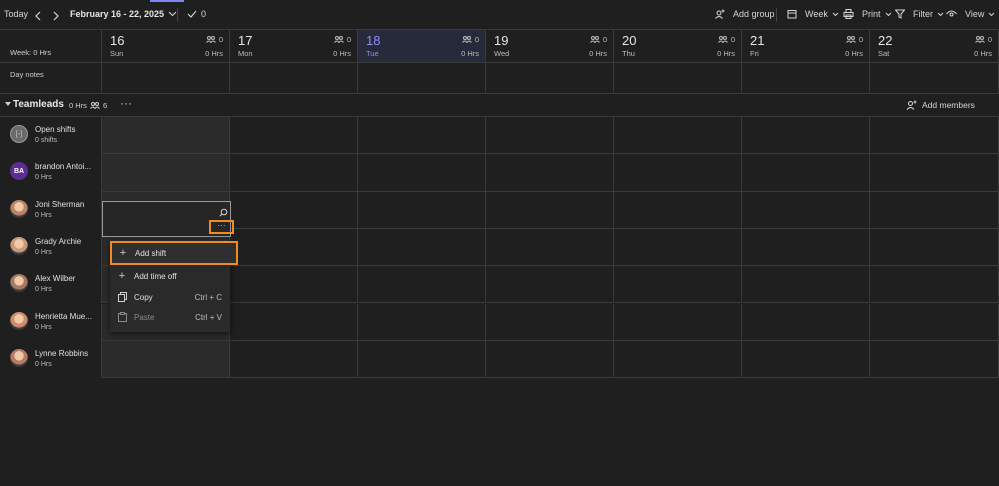 The width and height of the screenshot is (999, 486). Describe the element at coordinates (51, 173) in the screenshot. I see `member-row: BA brandon Antoi... 0 Hrs` at that location.